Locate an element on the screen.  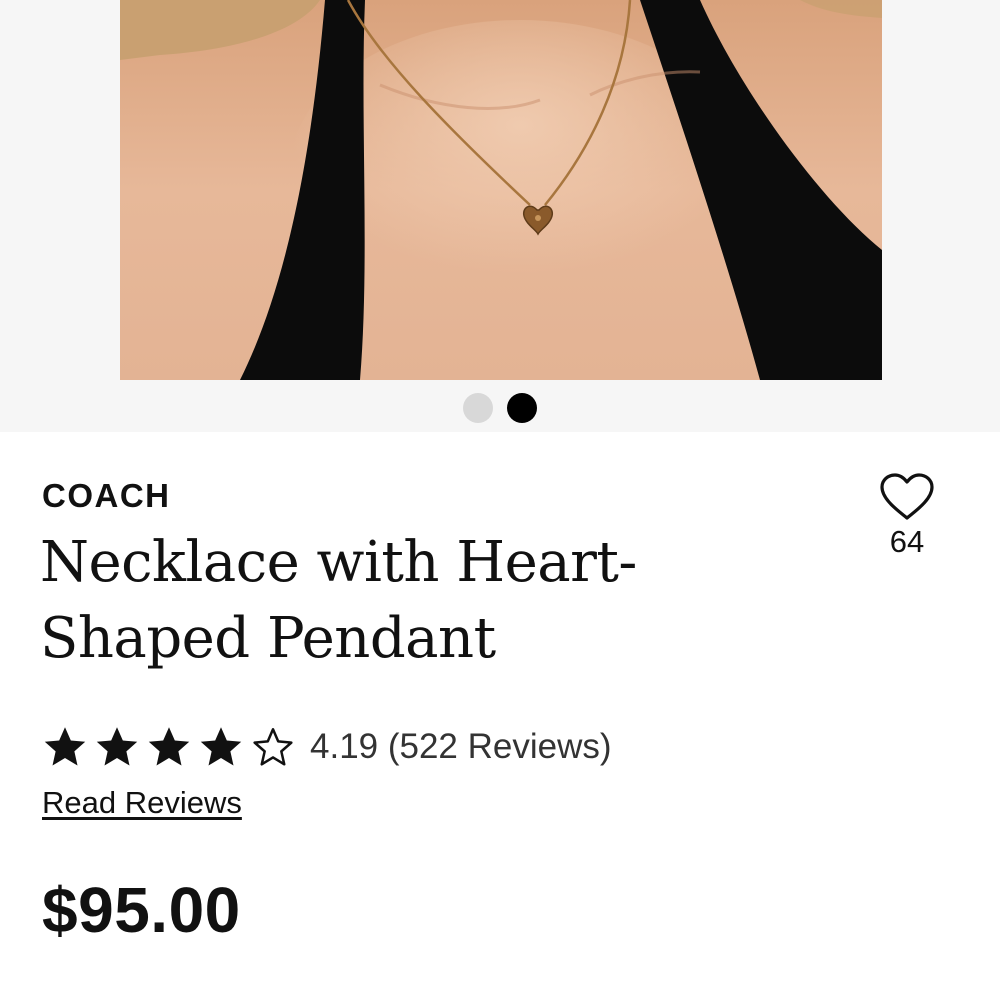
star-outline-icon is located at coordinates (273, 747).